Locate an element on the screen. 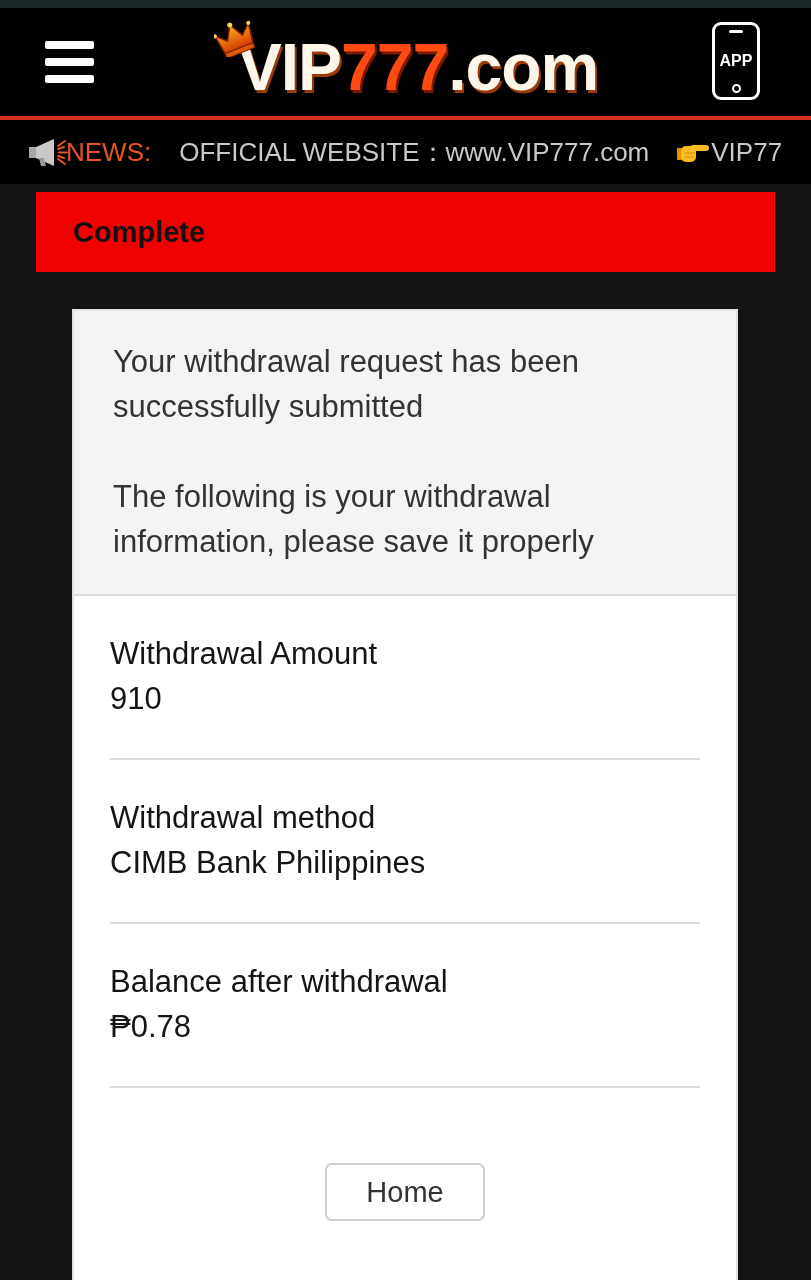 The width and height of the screenshot is (811, 1280). detail-label: Balance after withdrawal is located at coordinates (279, 982).